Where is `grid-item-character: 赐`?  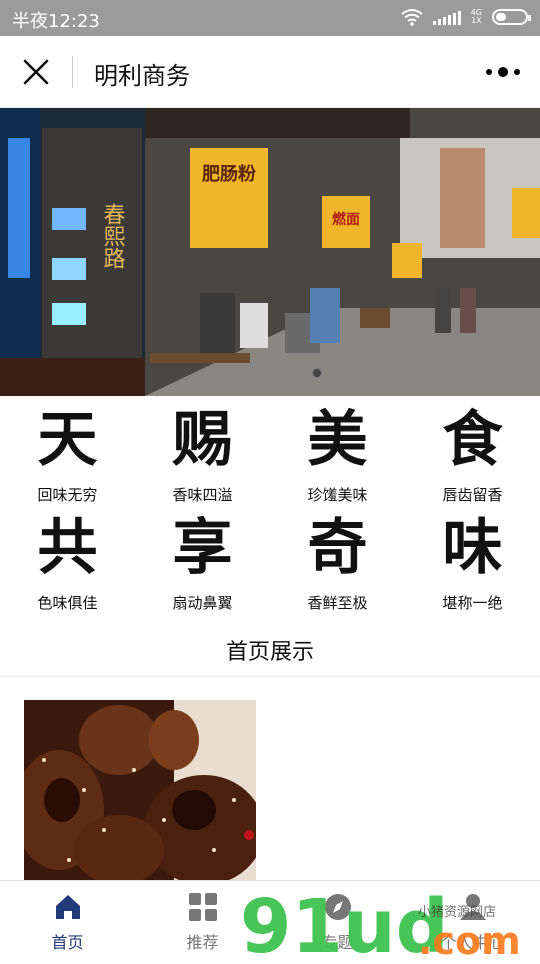 grid-item-character: 赐 is located at coordinates (202, 440).